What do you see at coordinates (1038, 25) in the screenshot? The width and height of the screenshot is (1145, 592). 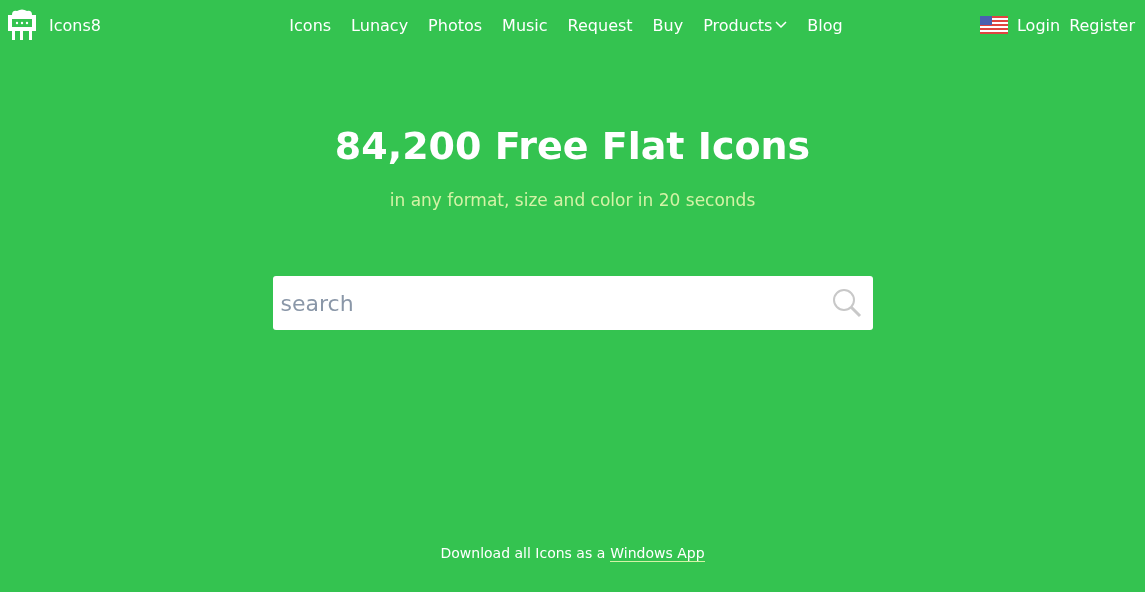 I see `login-link: Login` at bounding box center [1038, 25].